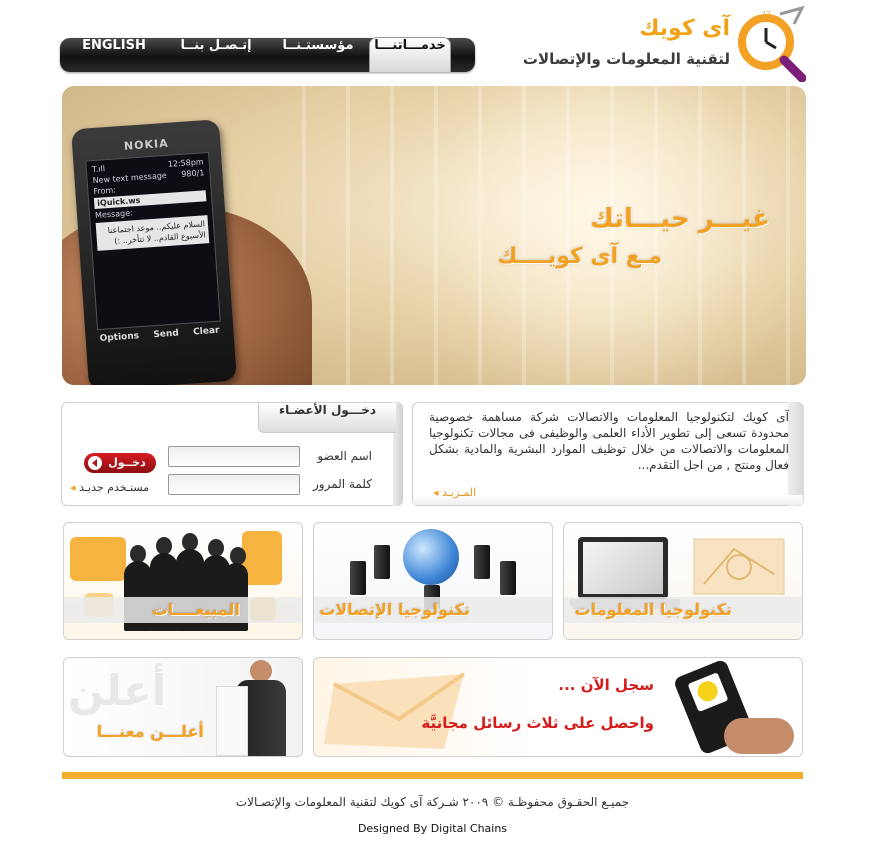  Describe the element at coordinates (344, 456) in the screenshot. I see `username-label: اسم العضو` at that location.